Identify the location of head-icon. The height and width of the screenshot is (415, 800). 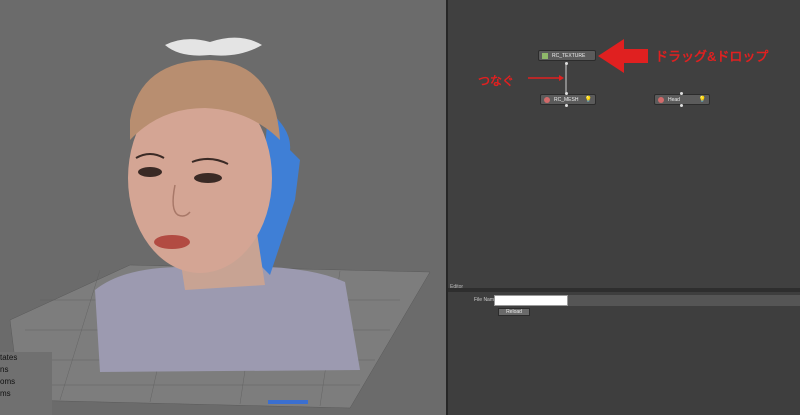
(661, 100).